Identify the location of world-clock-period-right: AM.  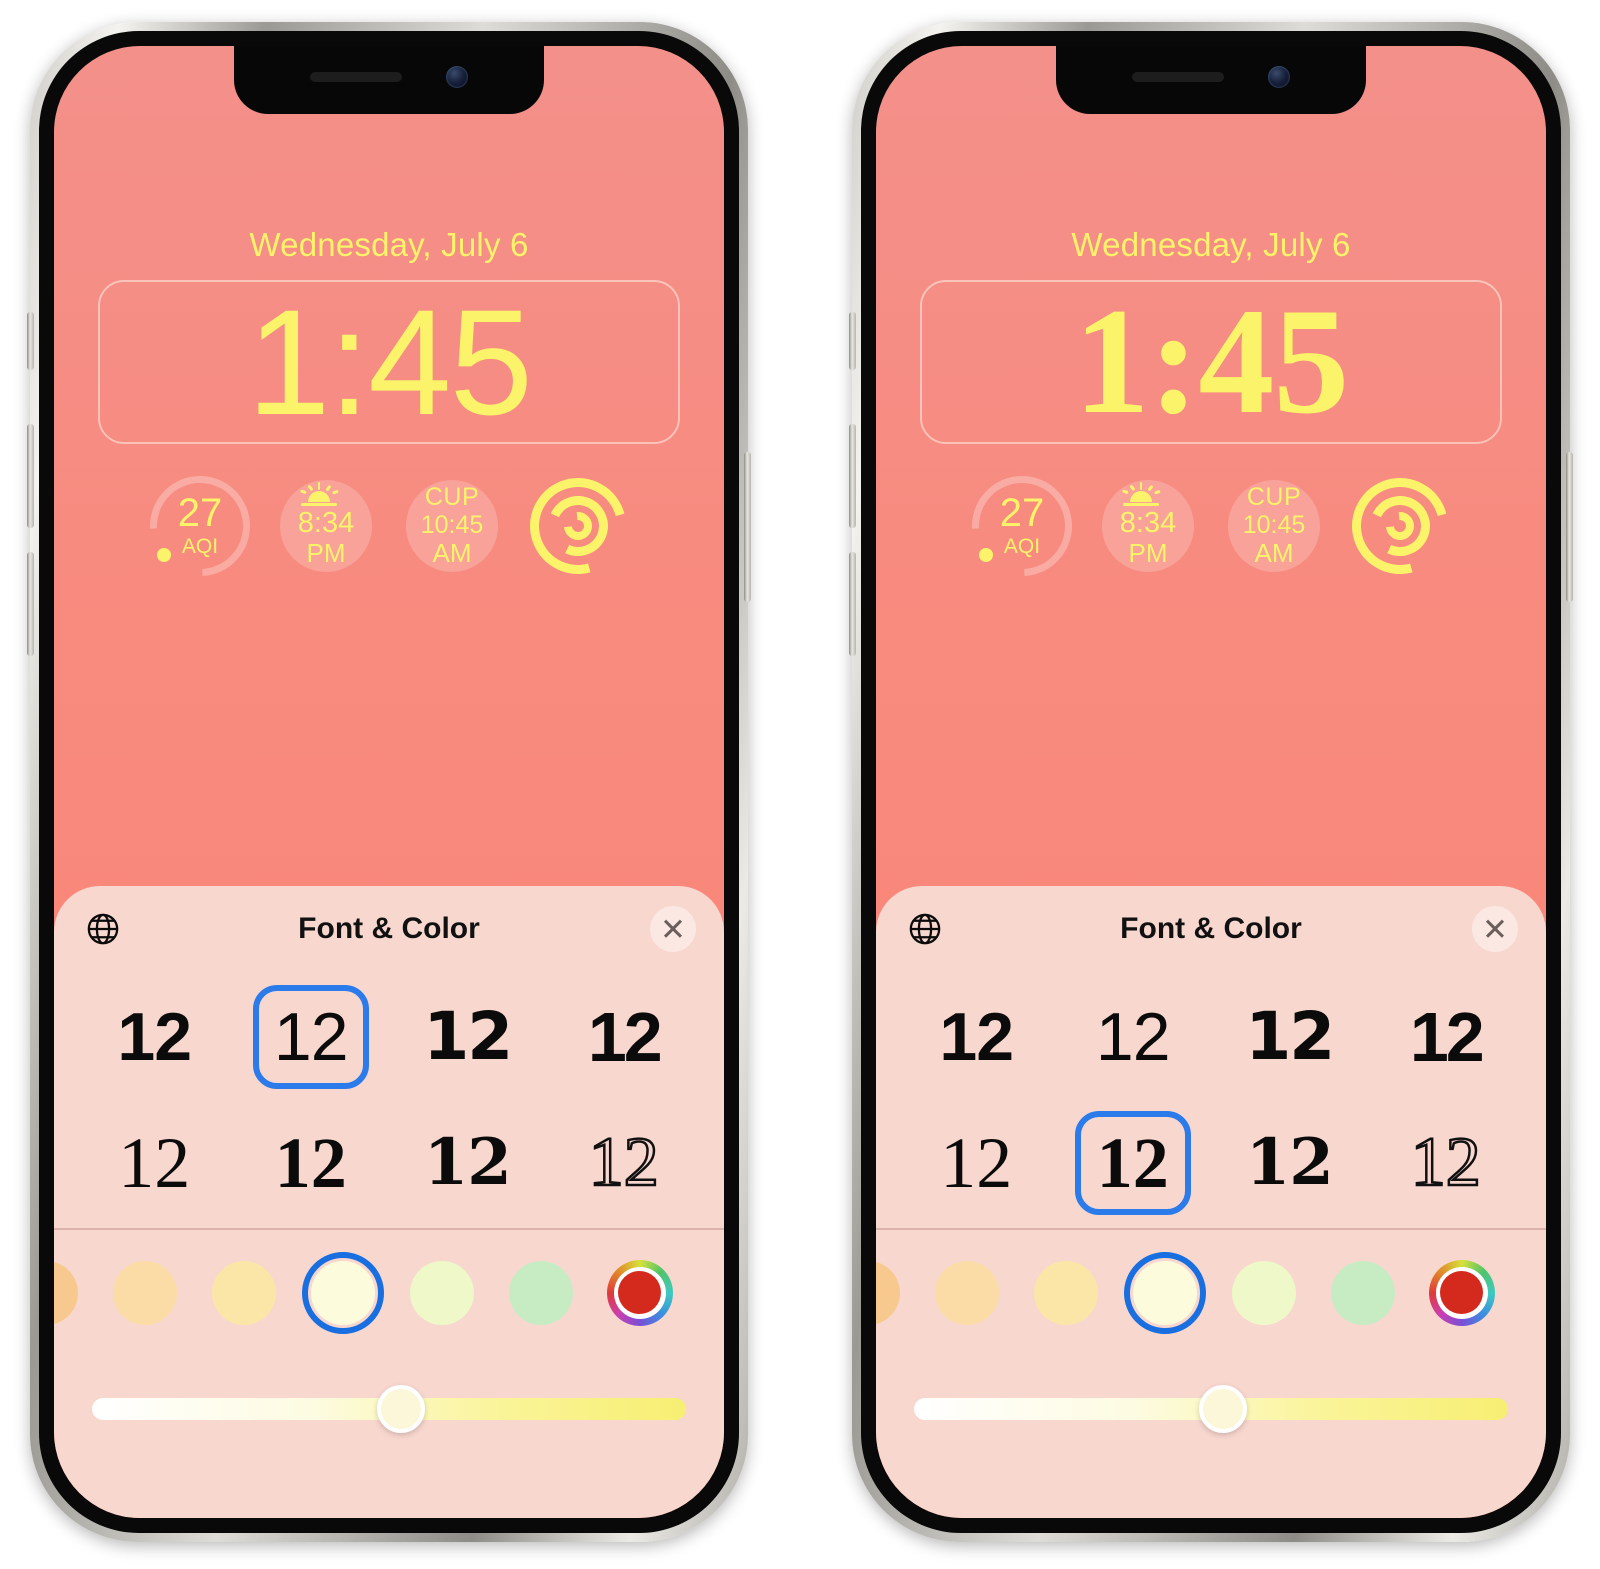
(1274, 553).